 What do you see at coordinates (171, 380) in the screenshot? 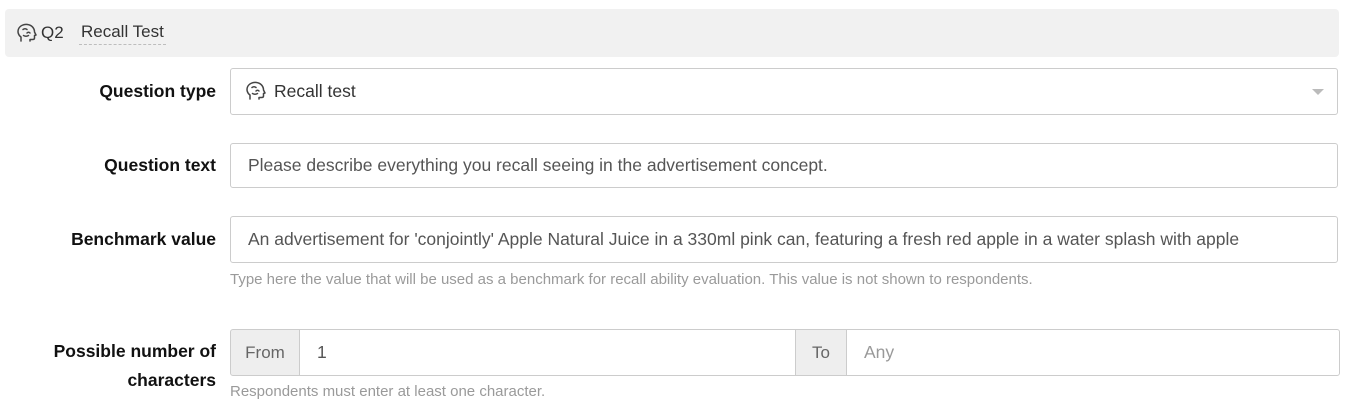
I see `characters-label-line2: characters` at bounding box center [171, 380].